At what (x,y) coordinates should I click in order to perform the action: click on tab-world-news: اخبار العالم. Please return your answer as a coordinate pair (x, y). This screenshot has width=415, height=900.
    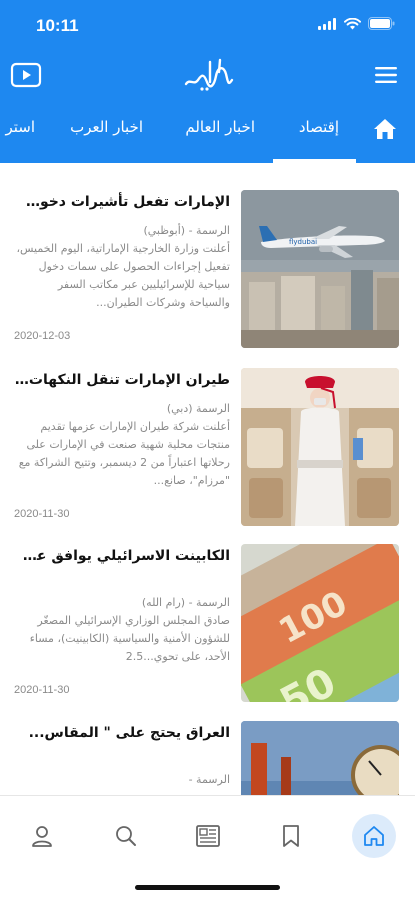
    Looking at the image, I should click on (220, 127).